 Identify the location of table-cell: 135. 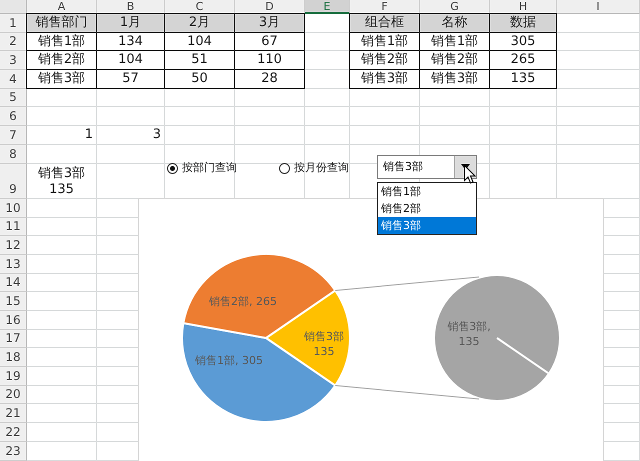
(523, 79).